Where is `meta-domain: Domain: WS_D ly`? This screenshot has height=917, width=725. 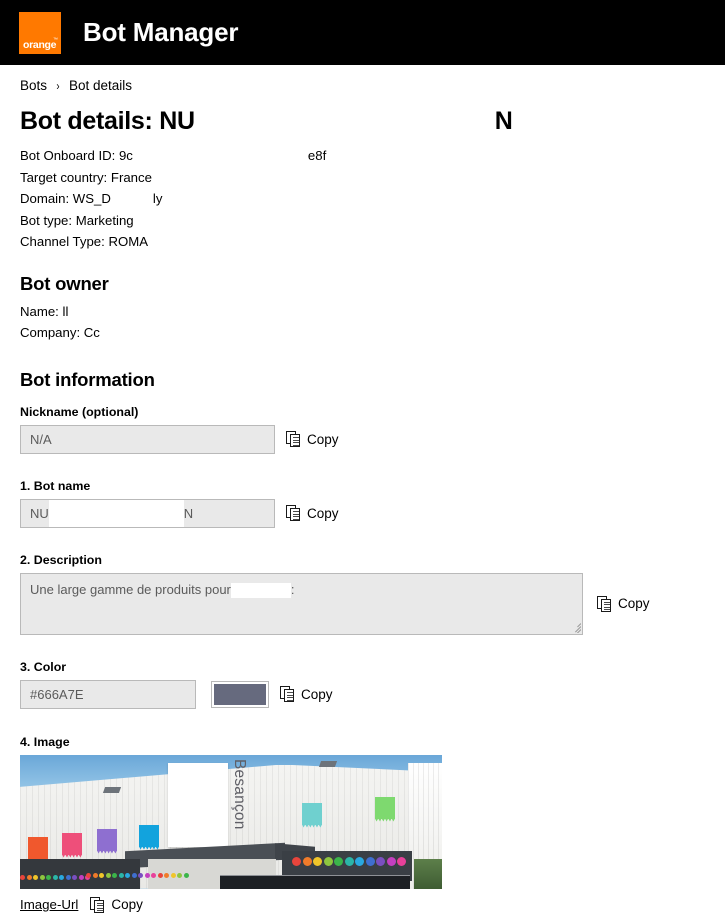
meta-domain: Domain: WS_D ly is located at coordinates (362, 199).